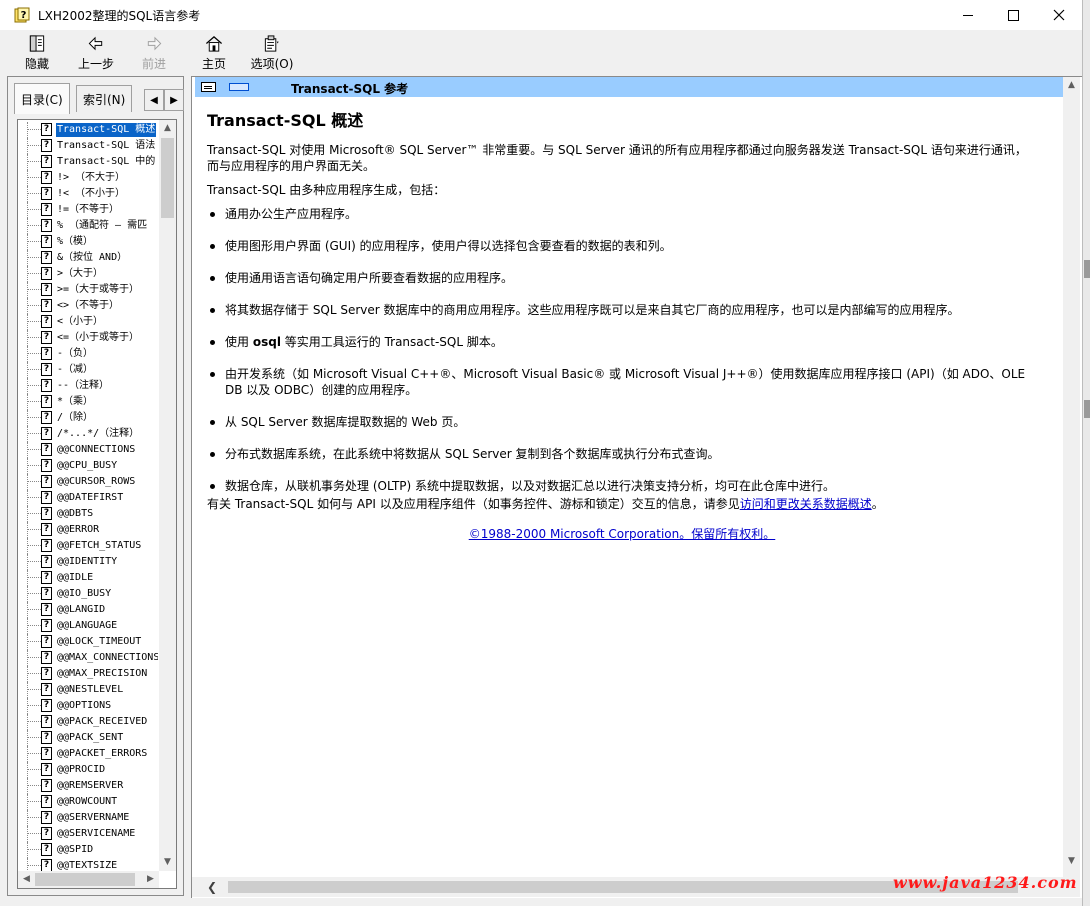 The height and width of the screenshot is (906, 1090). What do you see at coordinates (239, 87) in the screenshot?
I see `link-bar-icon` at bounding box center [239, 87].